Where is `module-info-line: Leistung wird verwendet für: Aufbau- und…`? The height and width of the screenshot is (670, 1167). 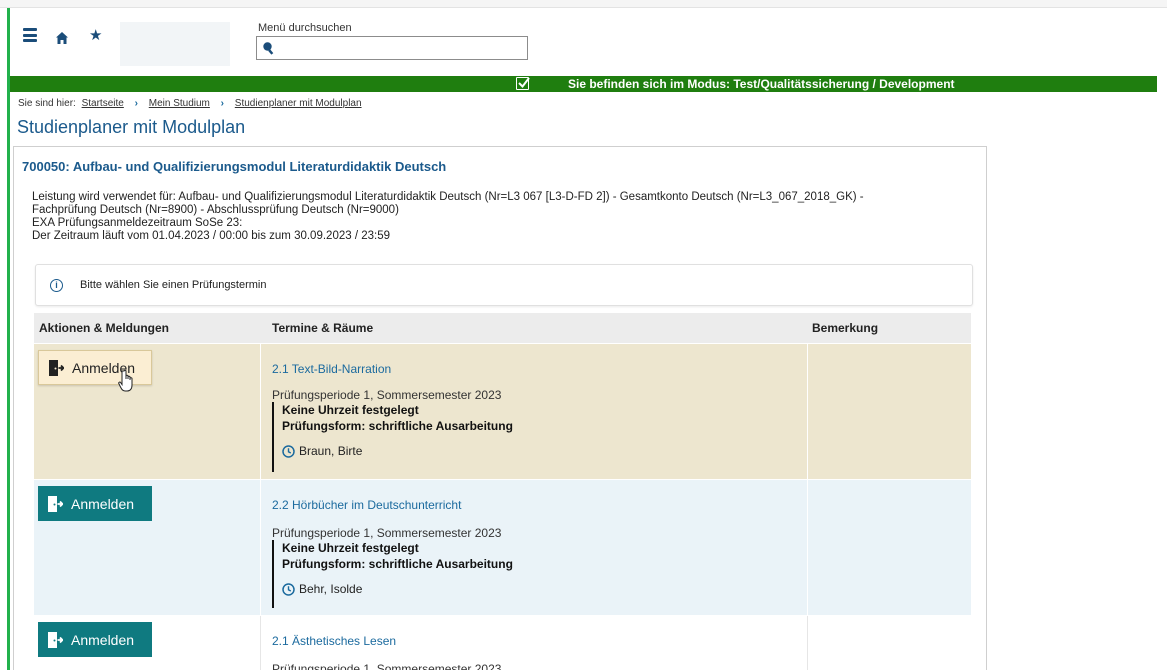
module-info-line: Leistung wird verwendet für: Aufbau- und… is located at coordinates (448, 197).